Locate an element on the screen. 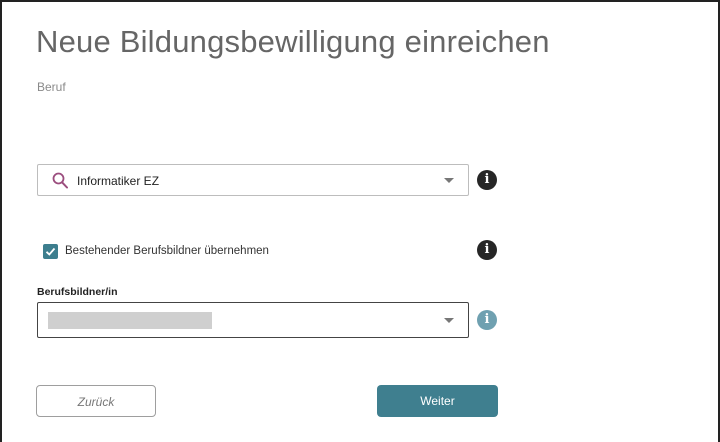 The height and width of the screenshot is (442, 720). trainer-select: I is located at coordinates (253, 320).